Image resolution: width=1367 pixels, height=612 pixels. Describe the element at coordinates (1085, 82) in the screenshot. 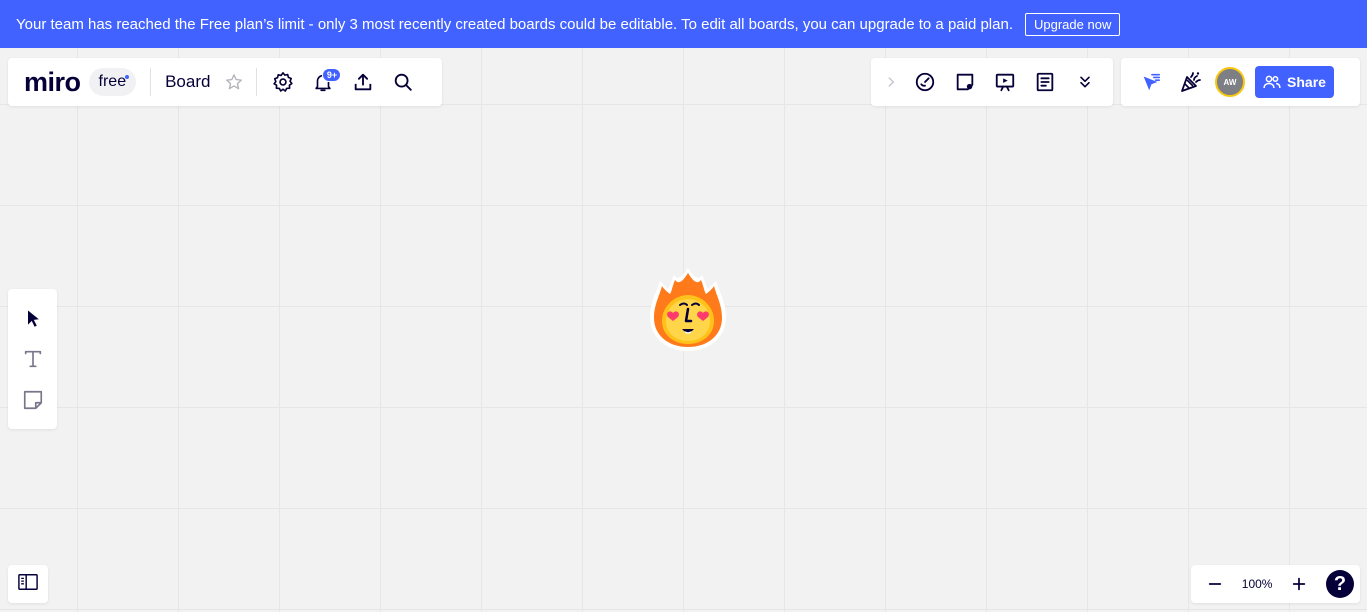

I see `double-chevron-down-icon` at that location.